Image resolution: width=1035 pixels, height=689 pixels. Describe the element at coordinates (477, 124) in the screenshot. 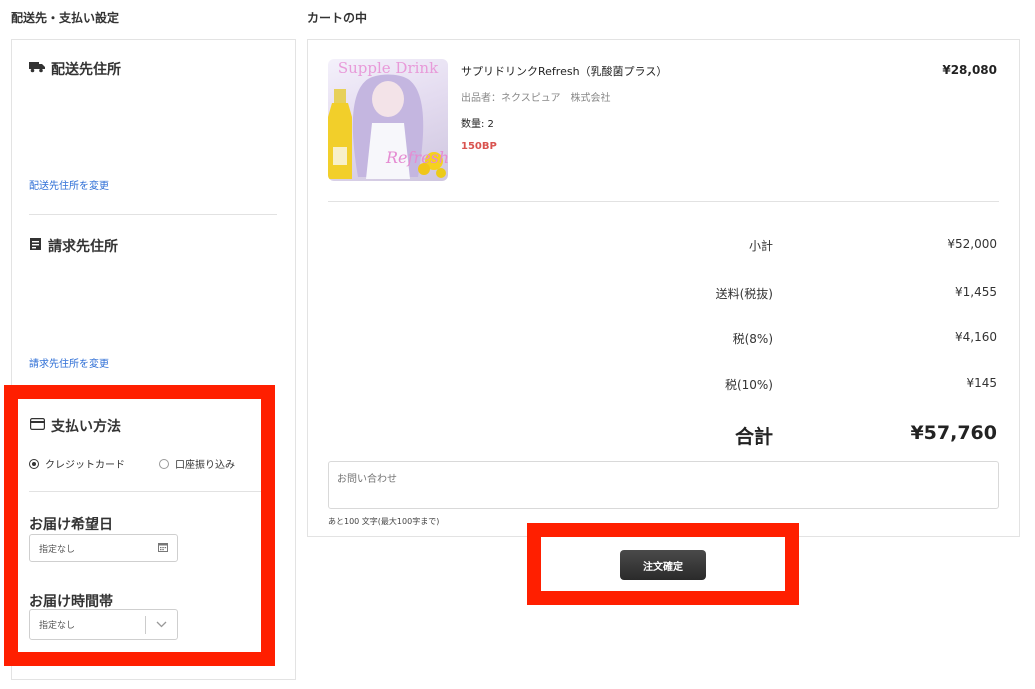

I see `product-quantity: 数量: 2` at that location.